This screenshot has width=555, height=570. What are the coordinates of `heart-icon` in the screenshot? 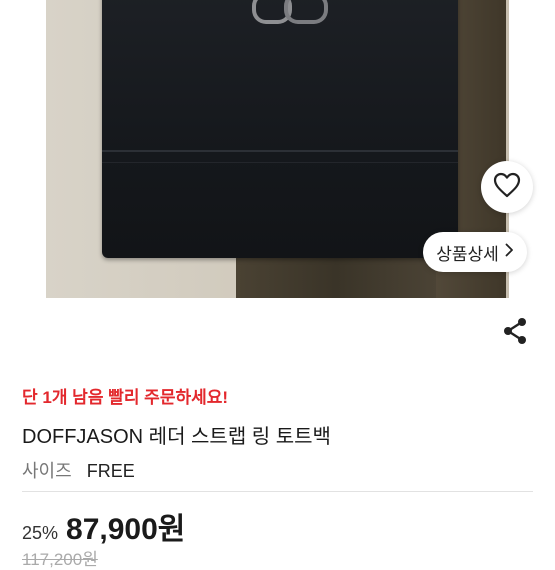 It's located at (507, 187).